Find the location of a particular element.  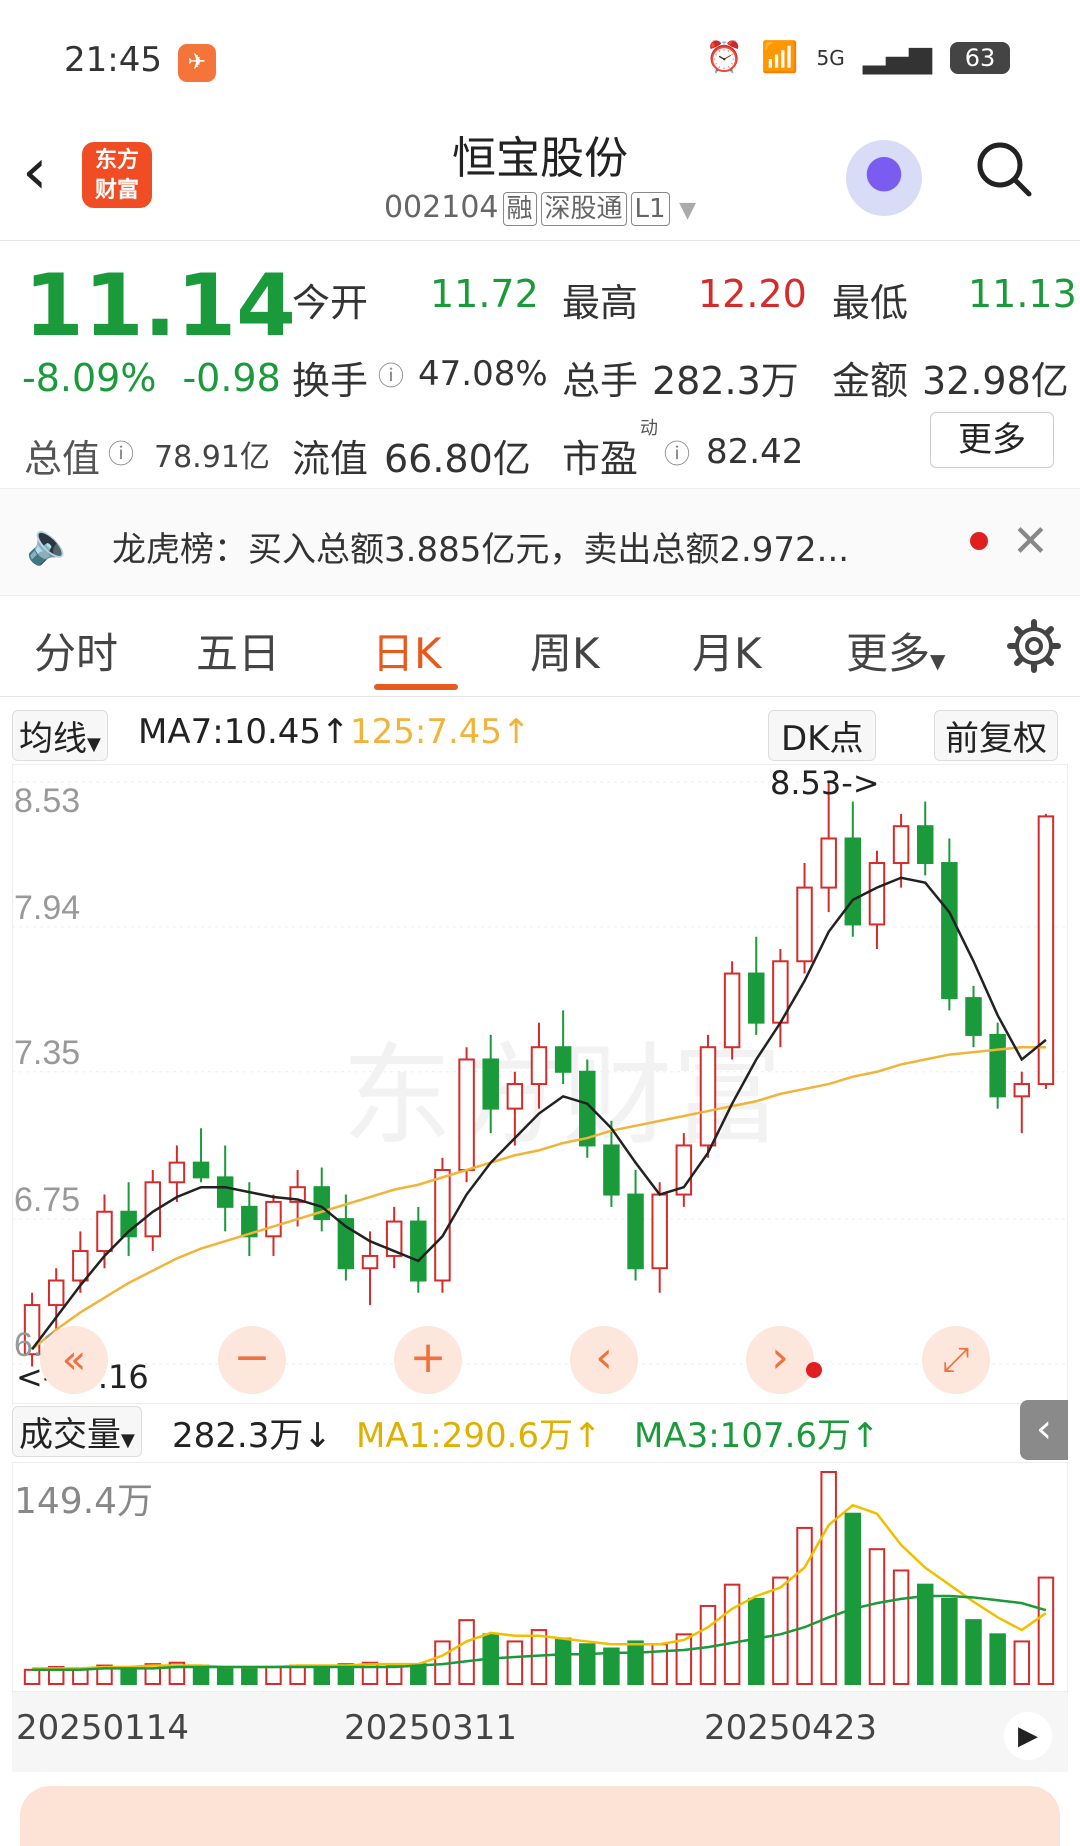

open-label: 今开 is located at coordinates (330, 303).